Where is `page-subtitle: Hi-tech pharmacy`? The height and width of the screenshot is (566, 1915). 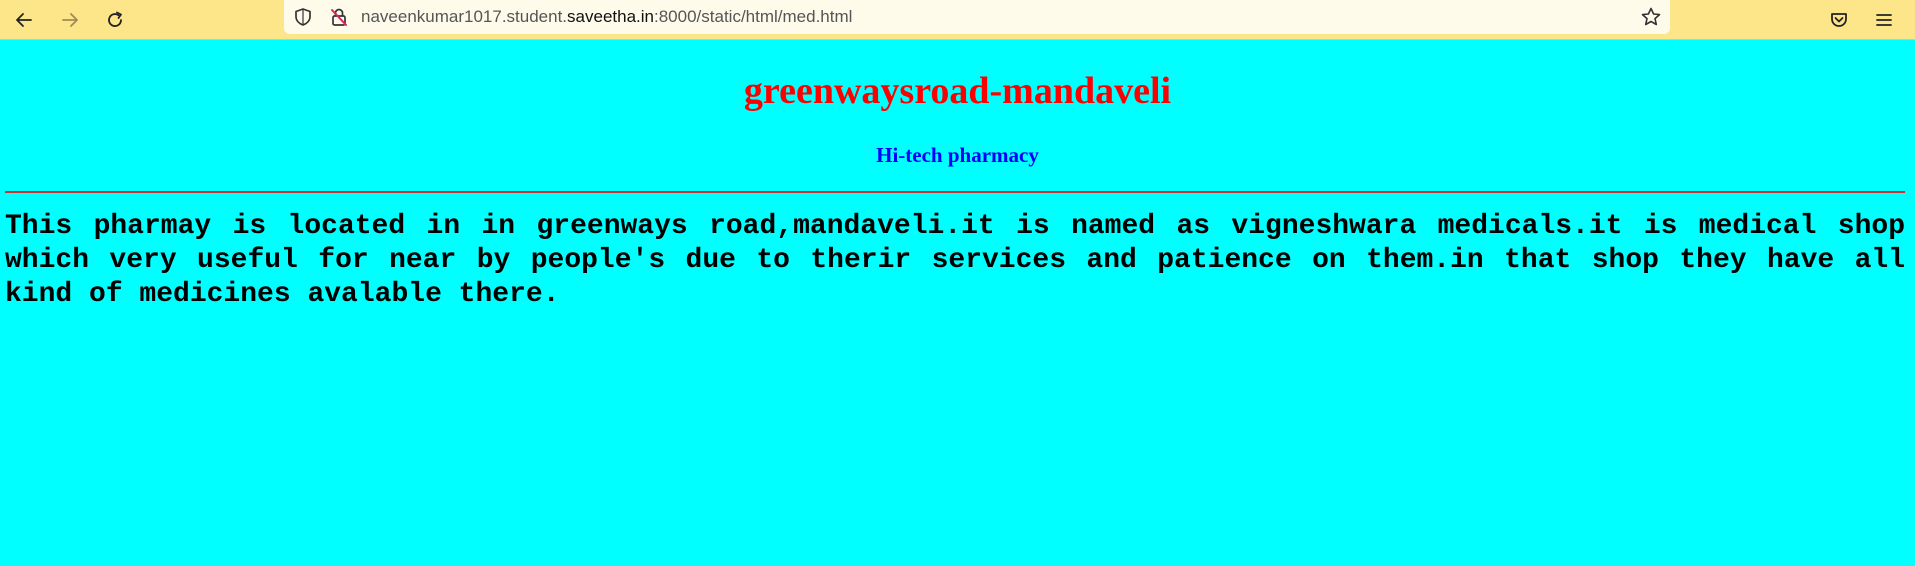
page-subtitle: Hi-tech pharmacy is located at coordinates (957, 155).